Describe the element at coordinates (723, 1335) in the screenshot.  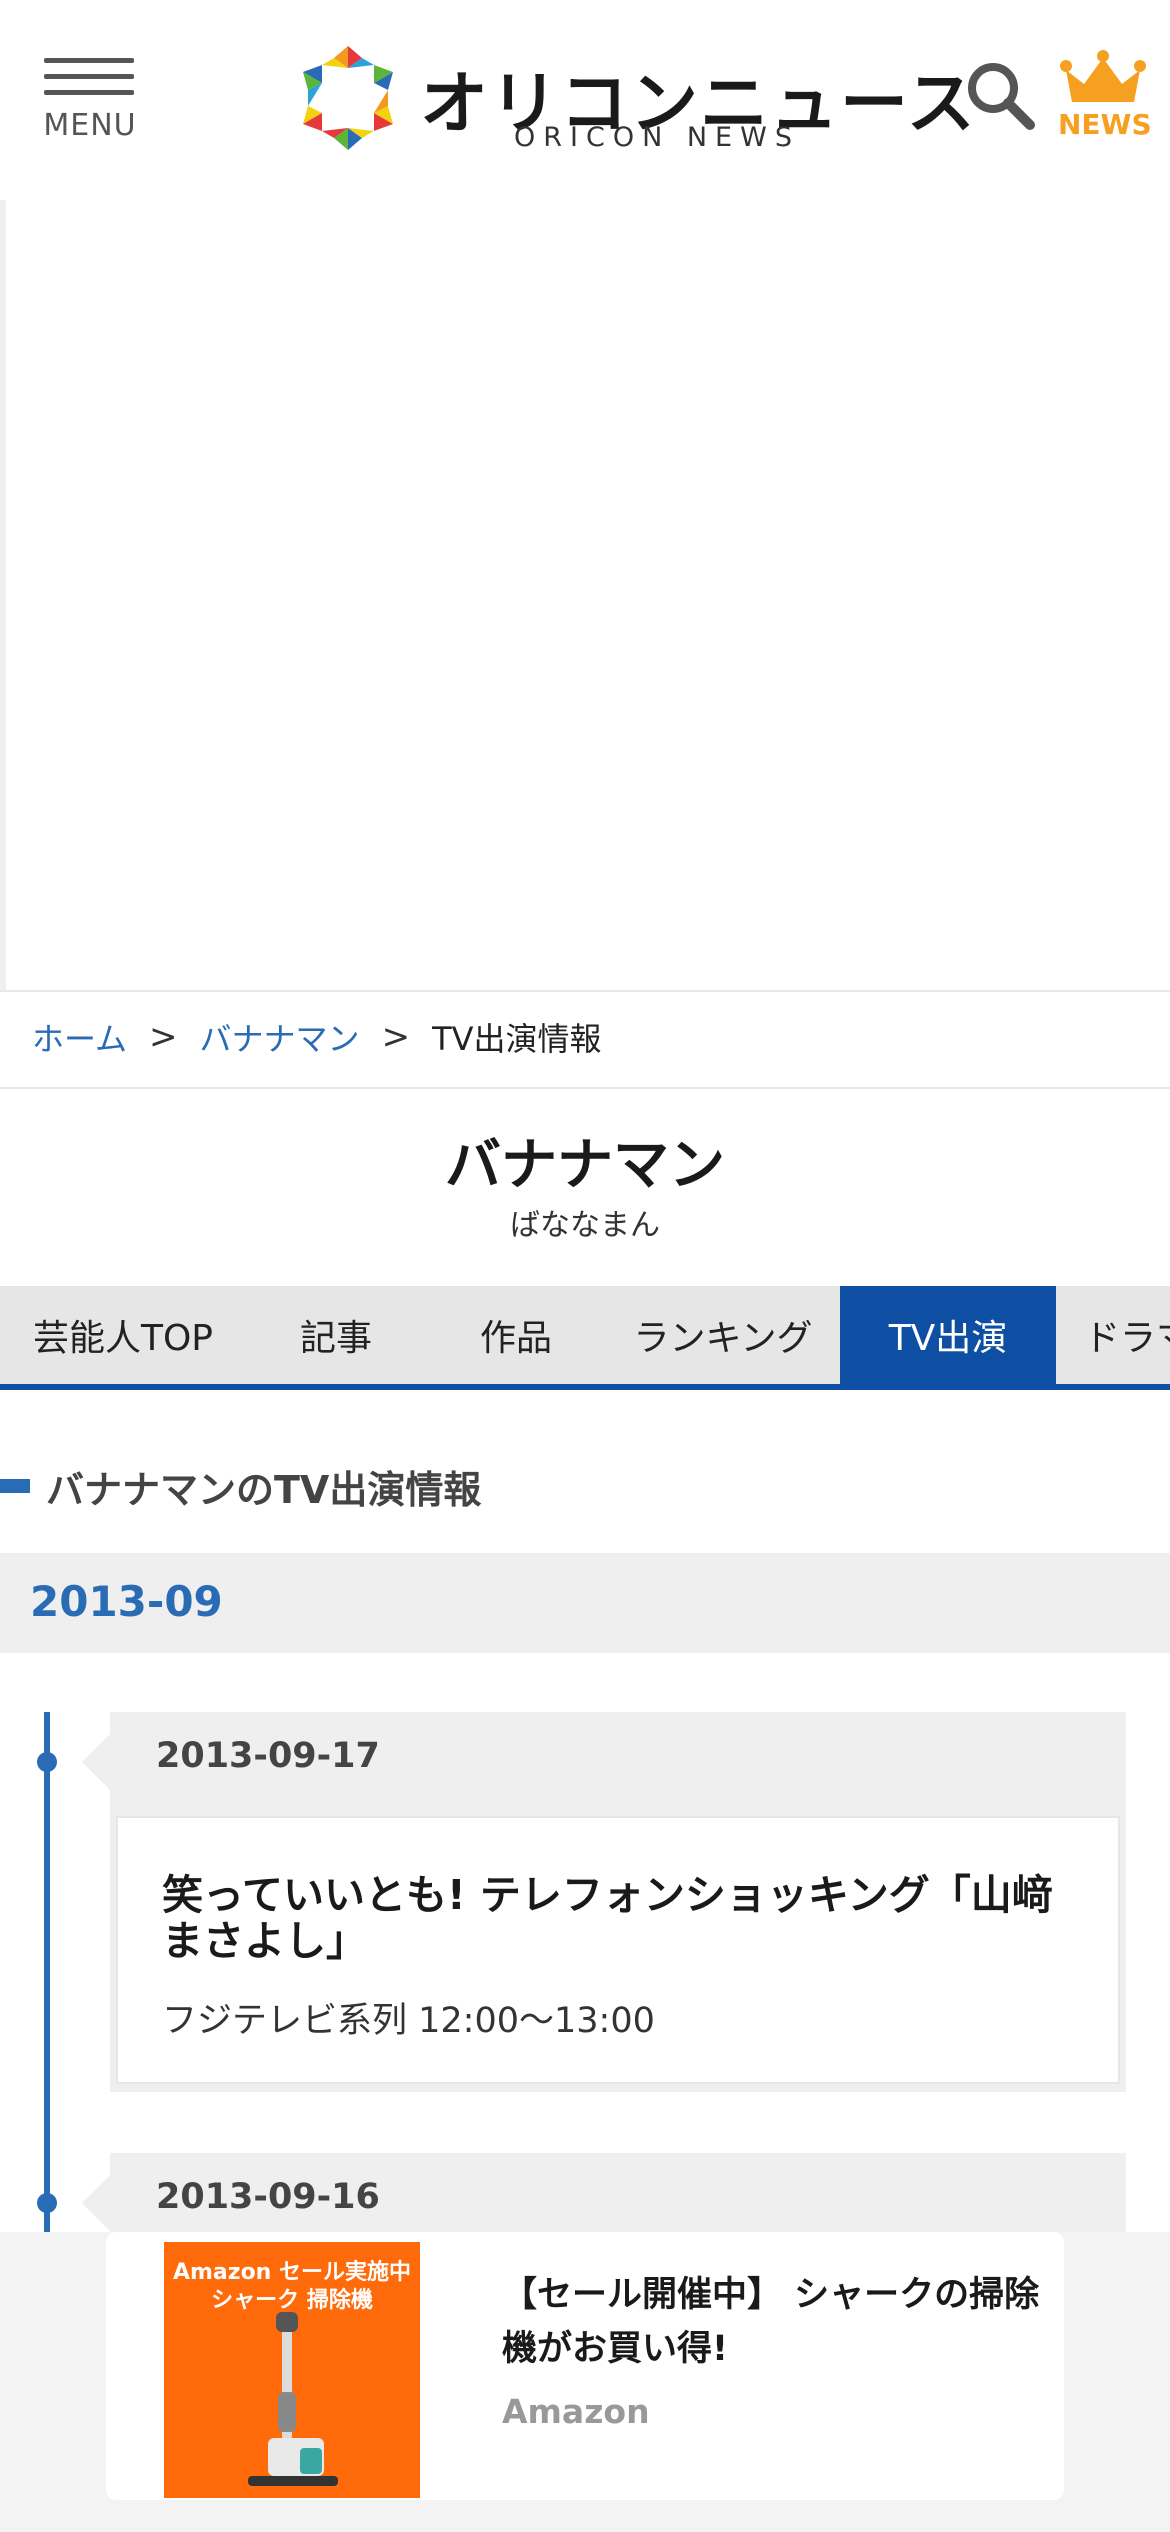
I see `tab-ranking: ランキング` at that location.